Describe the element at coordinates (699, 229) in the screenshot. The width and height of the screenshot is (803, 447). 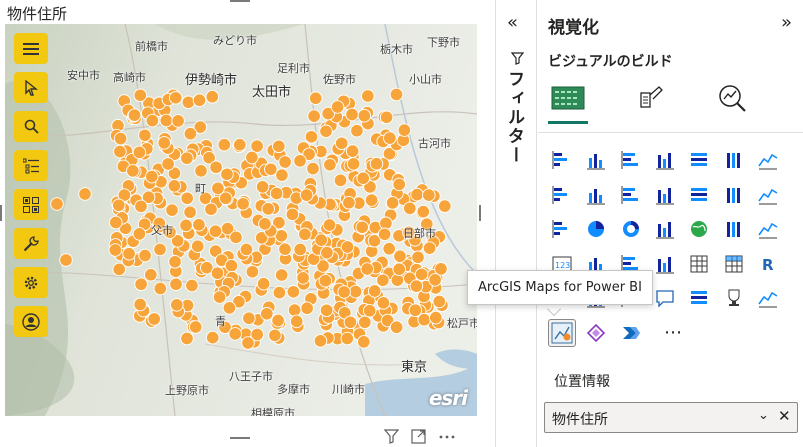
I see `map-globe-icon` at that location.